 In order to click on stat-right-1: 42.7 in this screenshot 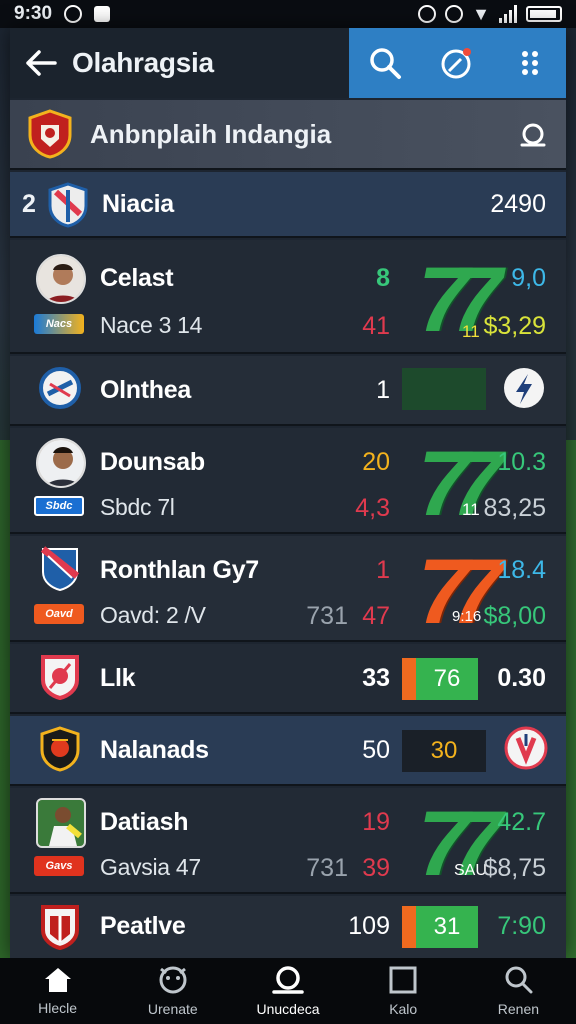, I will do `click(521, 822)`.